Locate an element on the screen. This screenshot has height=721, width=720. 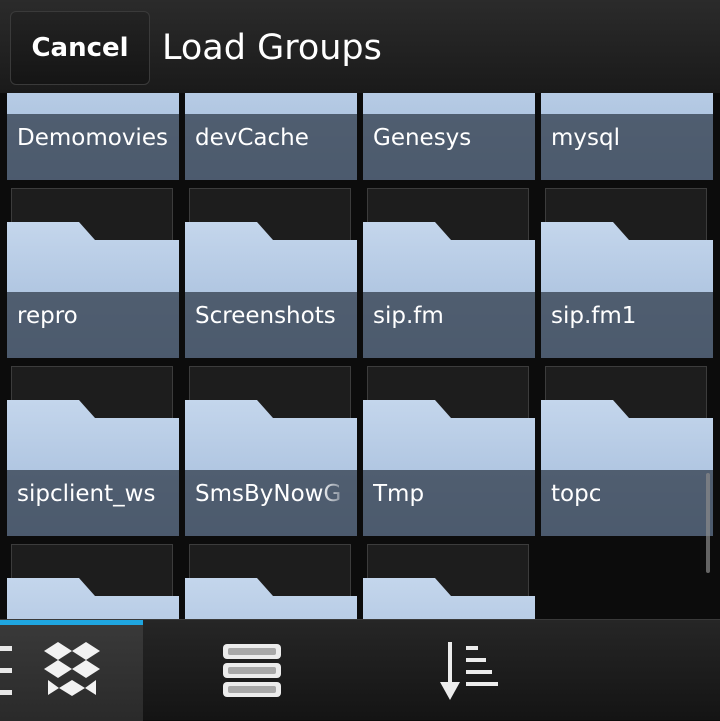
folder-name: topc is located at coordinates (576, 494).